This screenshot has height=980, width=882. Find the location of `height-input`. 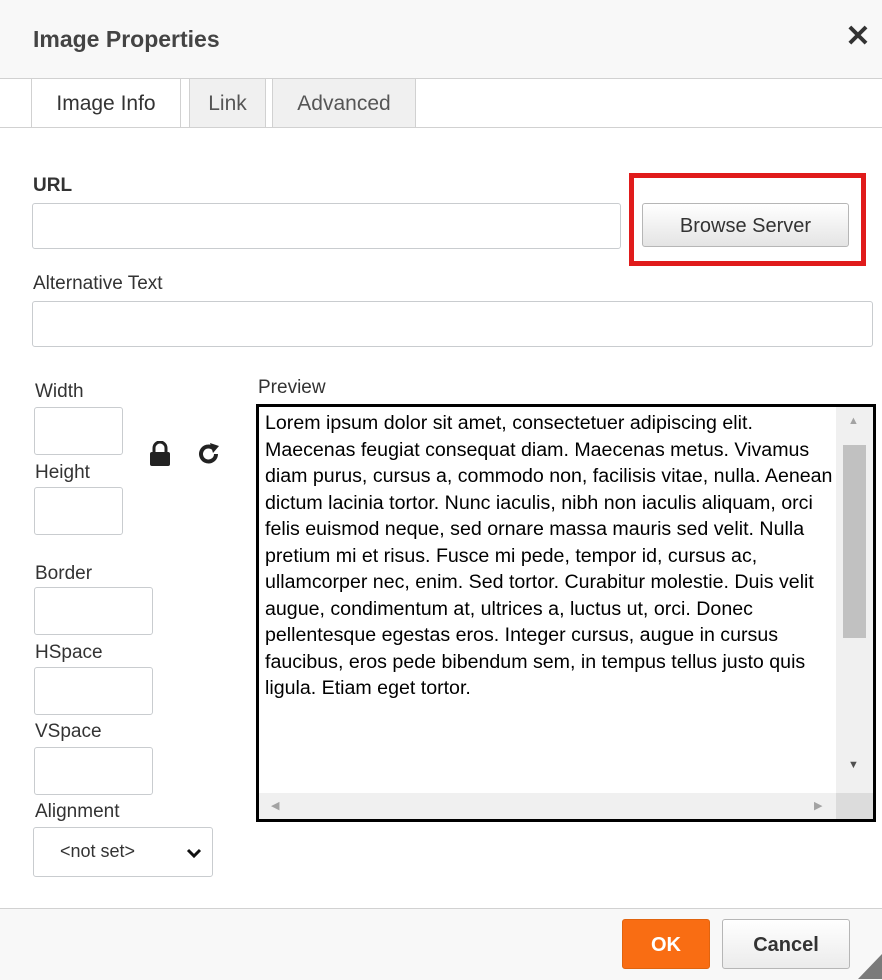

height-input is located at coordinates (78, 511).